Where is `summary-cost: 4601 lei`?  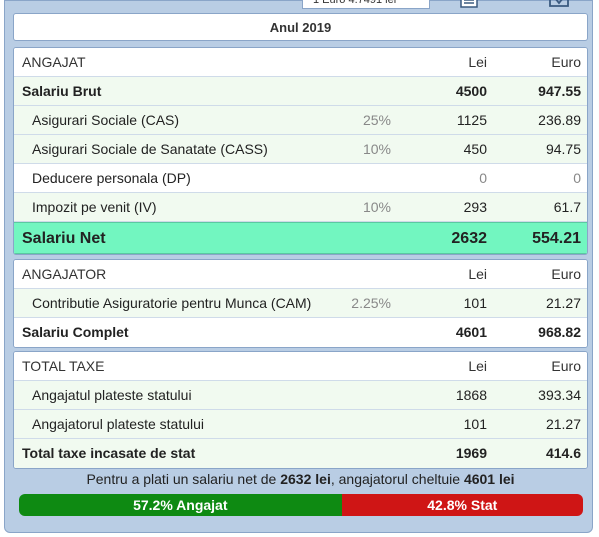
summary-cost: 4601 lei is located at coordinates (489, 479).